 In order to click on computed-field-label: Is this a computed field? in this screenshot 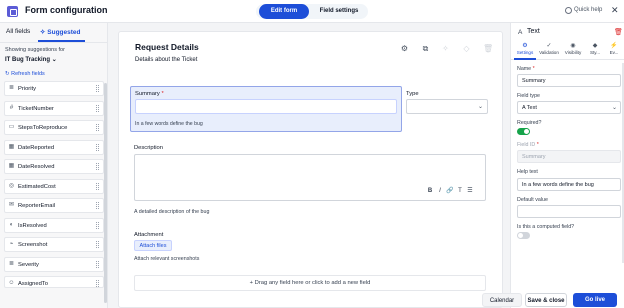, I will do `click(546, 227)`.